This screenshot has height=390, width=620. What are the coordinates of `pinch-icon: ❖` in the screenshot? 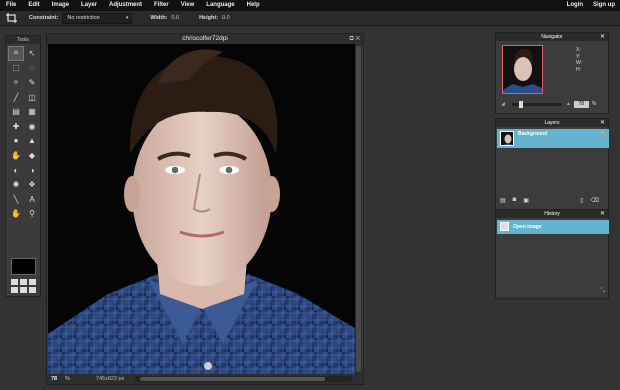 It's located at (32, 184).